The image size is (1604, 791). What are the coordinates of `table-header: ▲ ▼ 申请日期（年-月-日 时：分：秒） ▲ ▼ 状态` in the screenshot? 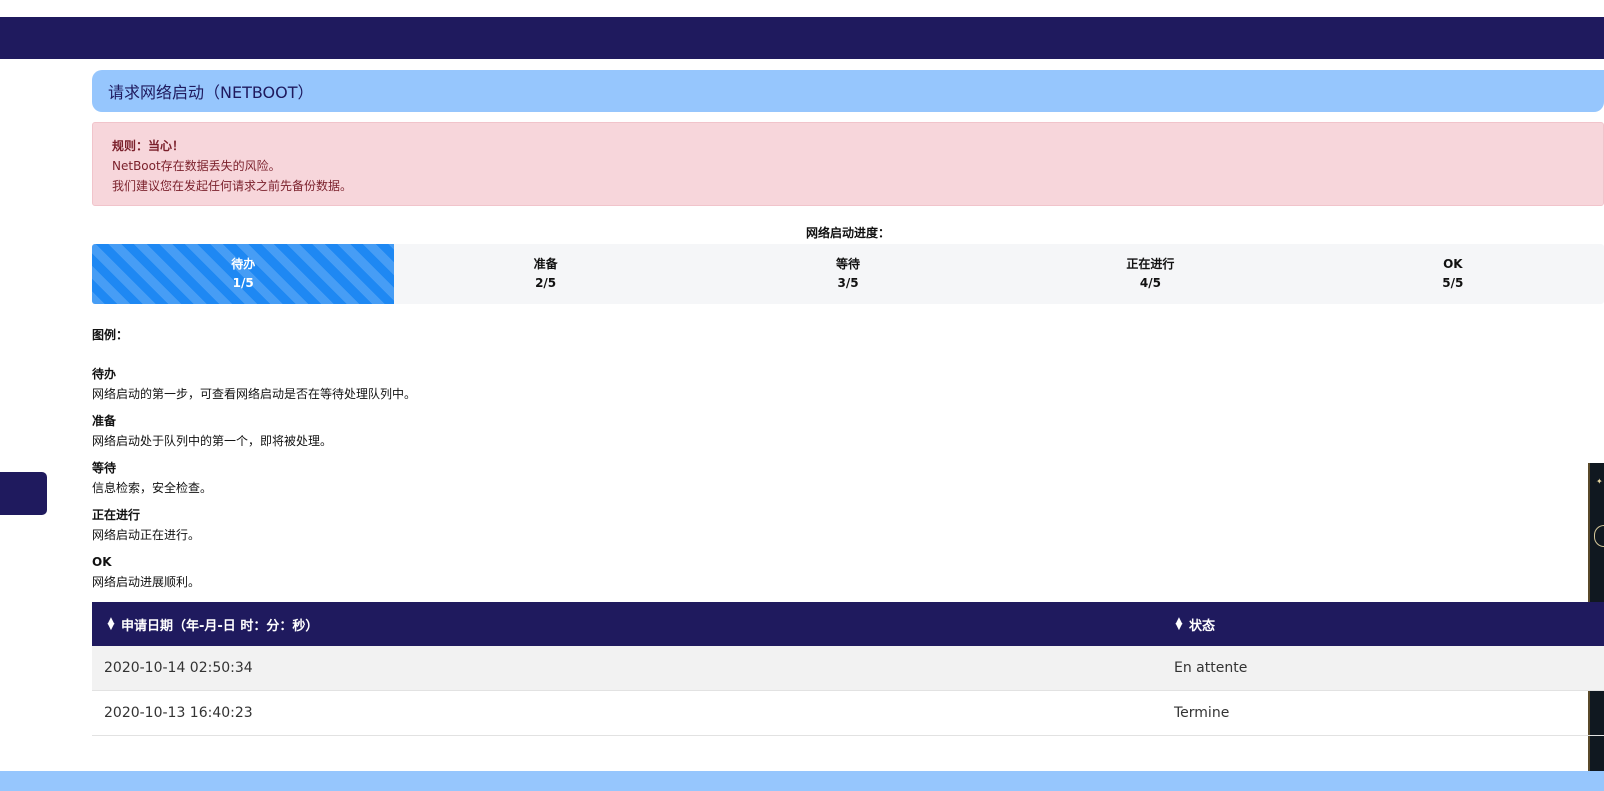 It's located at (848, 624).